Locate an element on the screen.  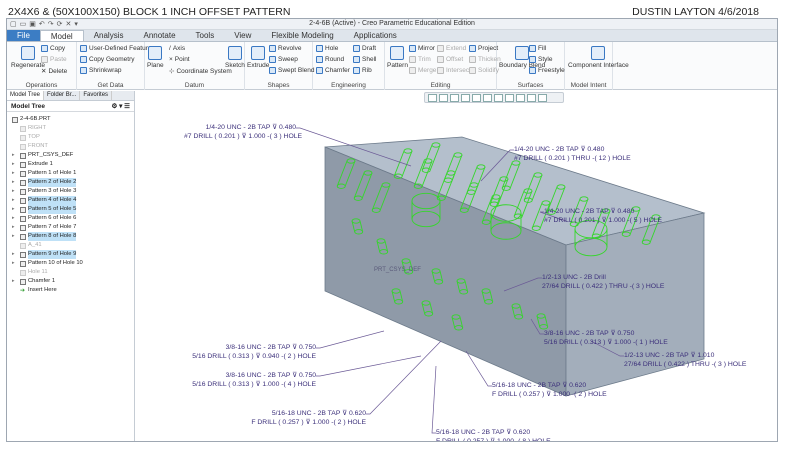
coordinate-system-button: ⊹ Coordinate System is located at coordinates (200, 71).